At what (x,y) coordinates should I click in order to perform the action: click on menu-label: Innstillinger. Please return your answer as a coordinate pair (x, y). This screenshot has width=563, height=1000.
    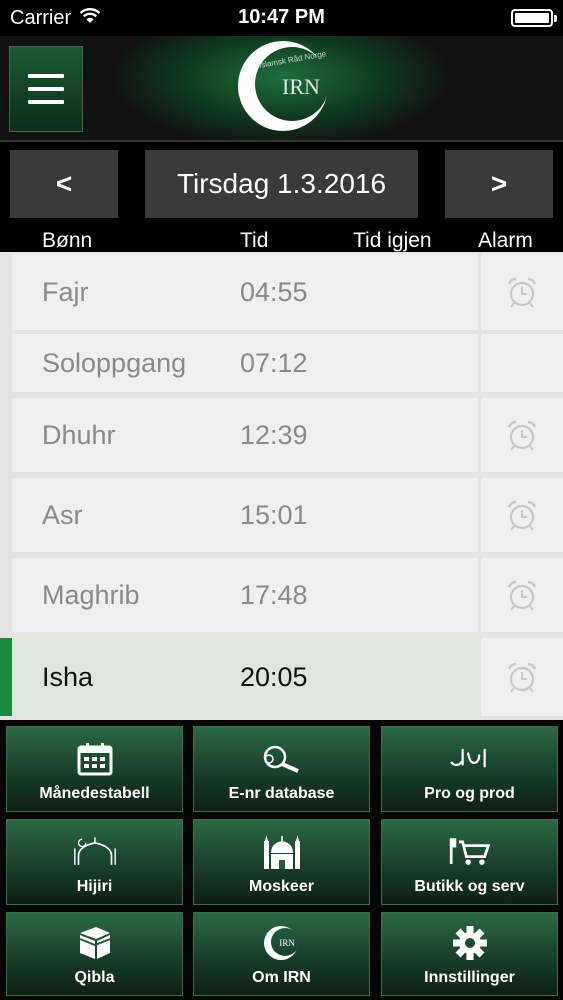
    Looking at the image, I should click on (469, 977).